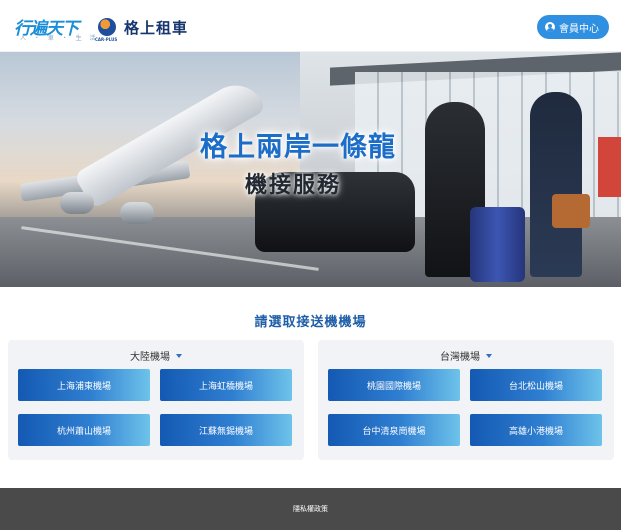 The width and height of the screenshot is (621, 530). I want to click on traveler-image, so click(556, 184).